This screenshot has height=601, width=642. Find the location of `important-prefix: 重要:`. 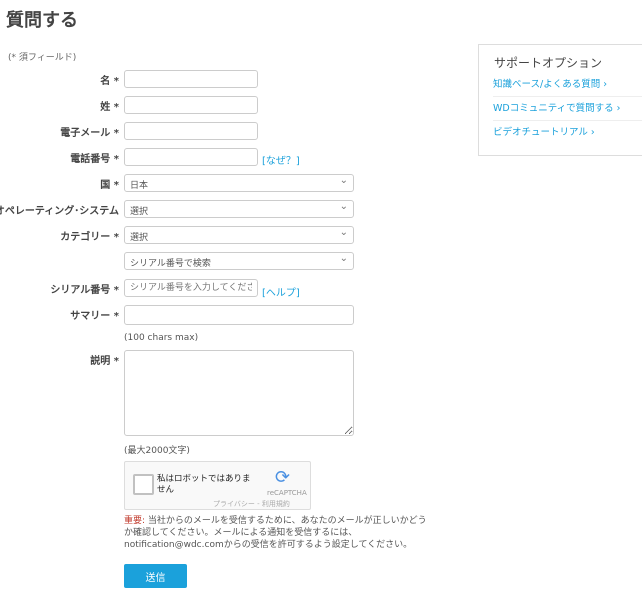

important-prefix: 重要: is located at coordinates (135, 521).